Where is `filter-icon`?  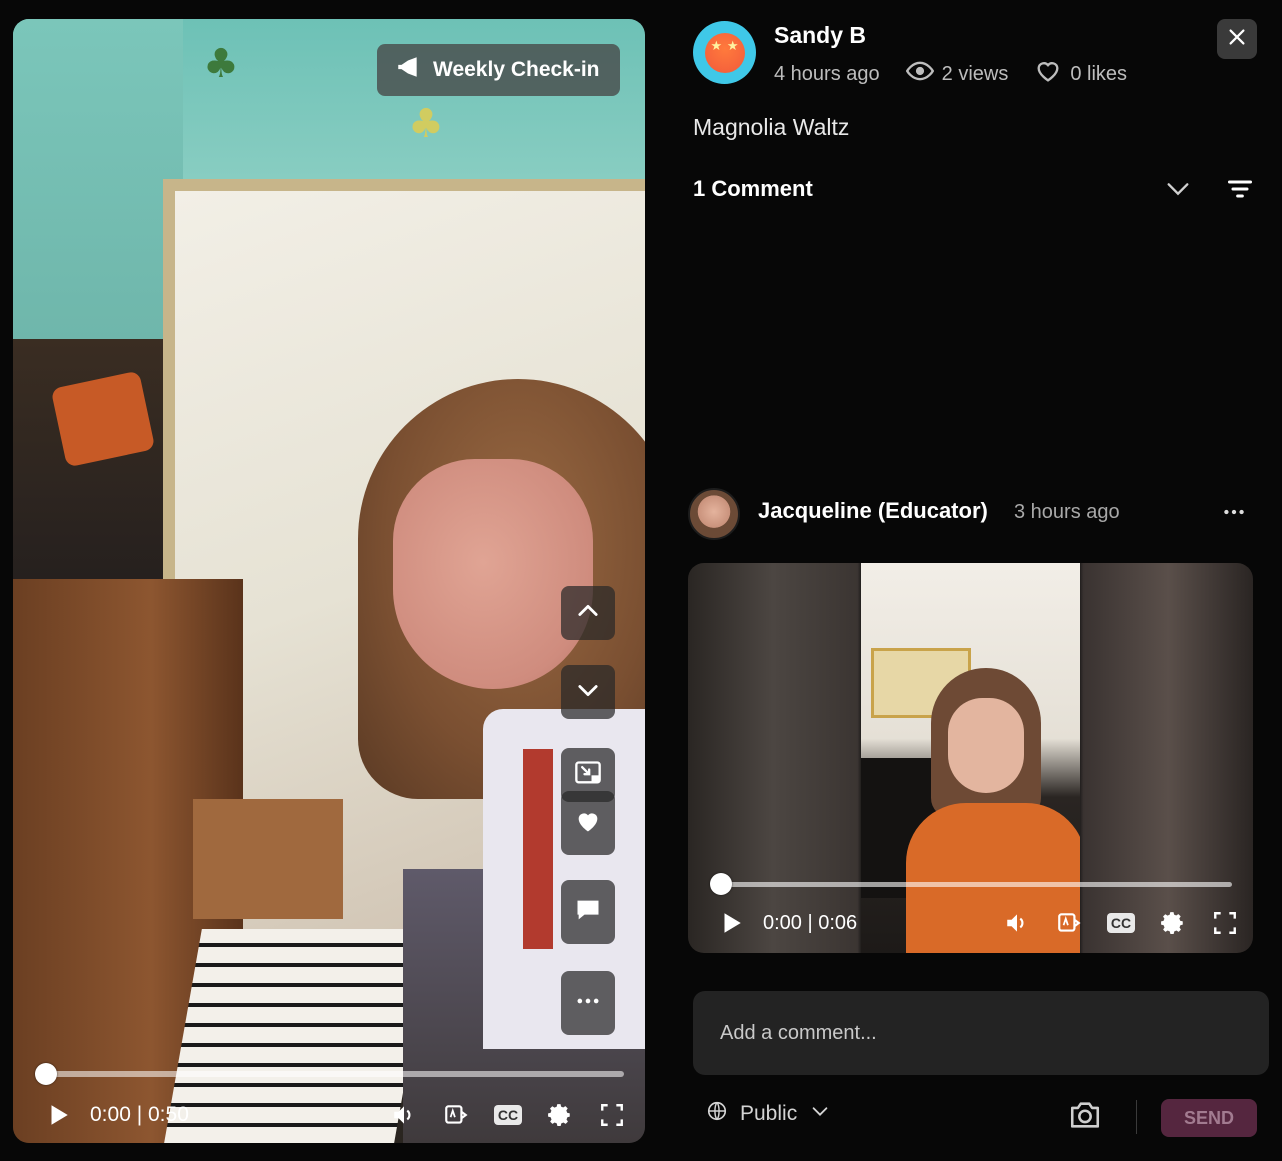
filter-icon is located at coordinates (1240, 191).